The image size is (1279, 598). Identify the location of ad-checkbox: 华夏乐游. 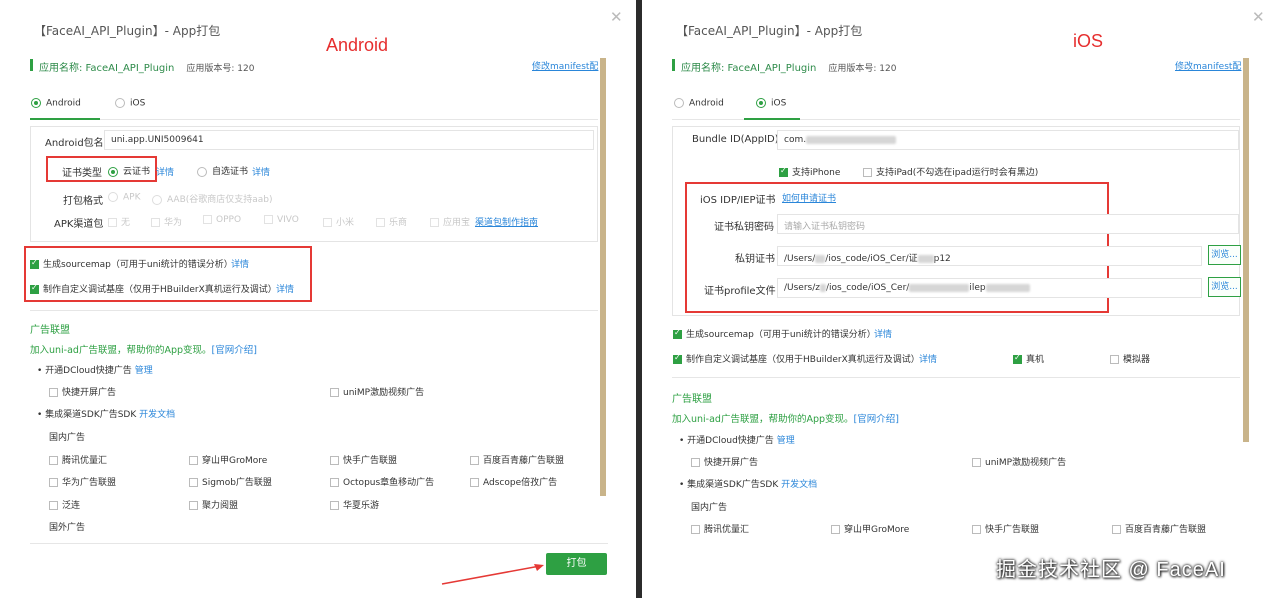
(354, 504).